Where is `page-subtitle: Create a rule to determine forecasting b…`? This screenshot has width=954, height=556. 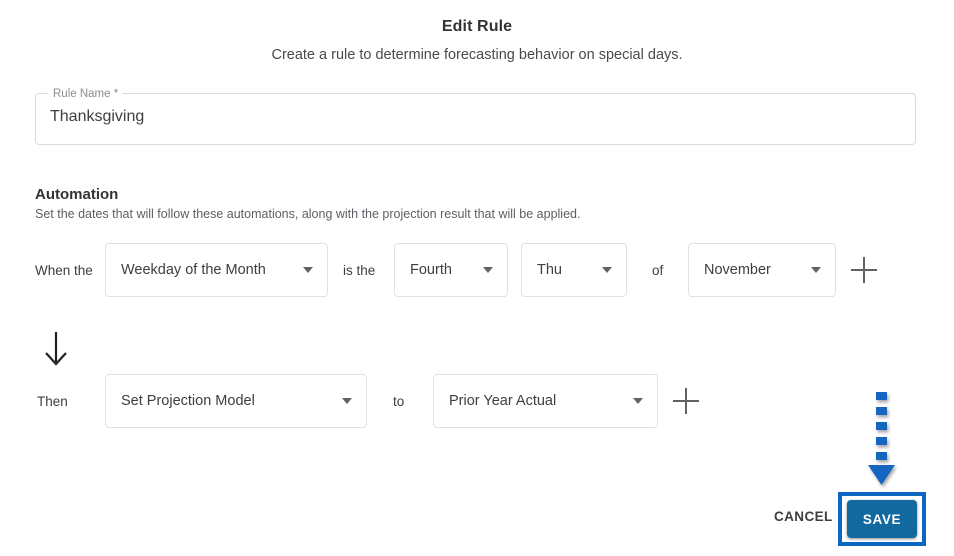 page-subtitle: Create a rule to determine forecasting b… is located at coordinates (477, 55).